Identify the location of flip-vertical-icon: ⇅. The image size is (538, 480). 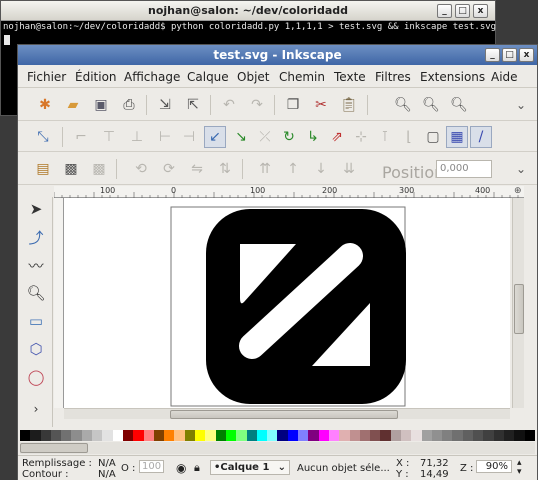
(225, 169).